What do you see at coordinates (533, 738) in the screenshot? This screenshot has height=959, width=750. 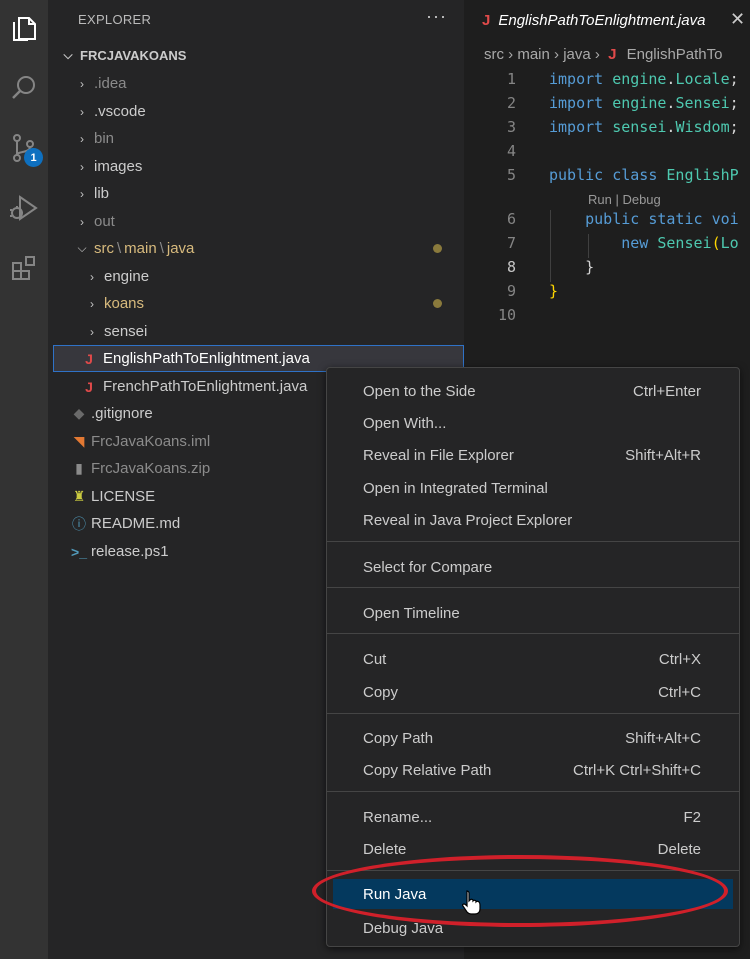 I see `menu-item-copy-path: Copy Path Shift+Alt+C` at bounding box center [533, 738].